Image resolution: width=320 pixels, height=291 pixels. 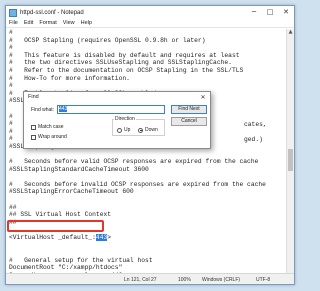 What do you see at coordinates (13, 12) in the screenshot?
I see `notepad-icon` at bounding box center [13, 12].